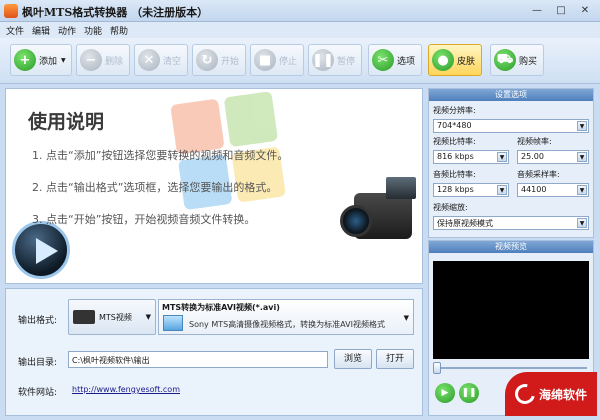 The height and width of the screenshot is (420, 600). What do you see at coordinates (525, 394) in the screenshot?
I see `watermark-logo-icon` at bounding box center [525, 394].